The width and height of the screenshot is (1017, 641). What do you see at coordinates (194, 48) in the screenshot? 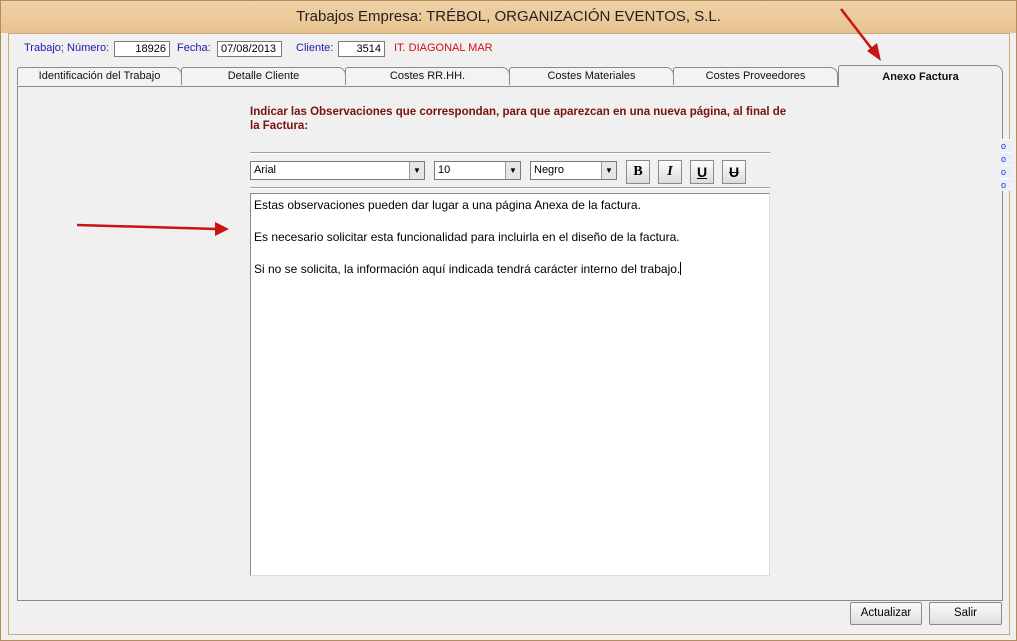
I see `fecha-label: Fecha:` at bounding box center [194, 48].